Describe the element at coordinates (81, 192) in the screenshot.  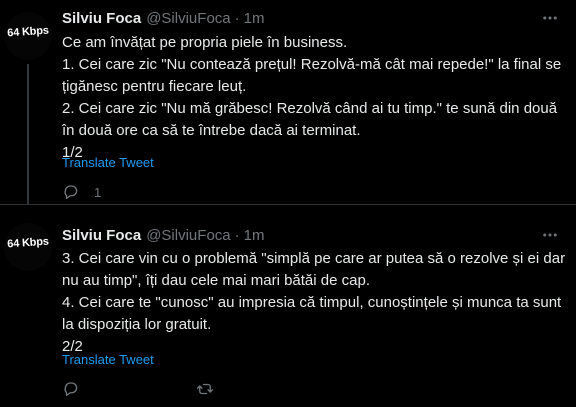
I see `reply-button: 1` at that location.